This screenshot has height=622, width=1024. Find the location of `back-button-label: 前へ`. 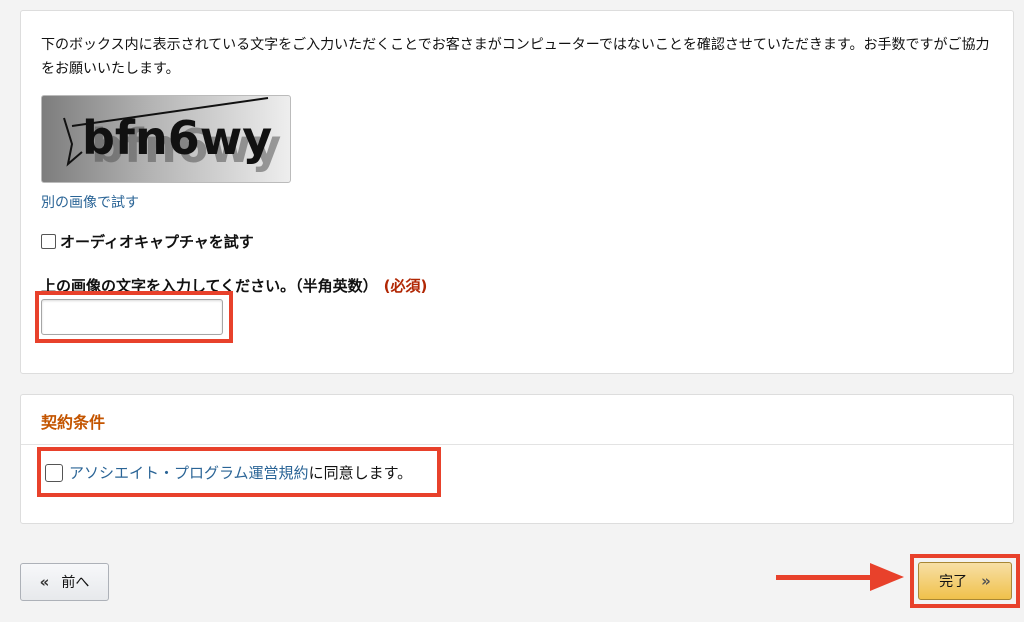

back-button-label: 前へ is located at coordinates (75, 583).